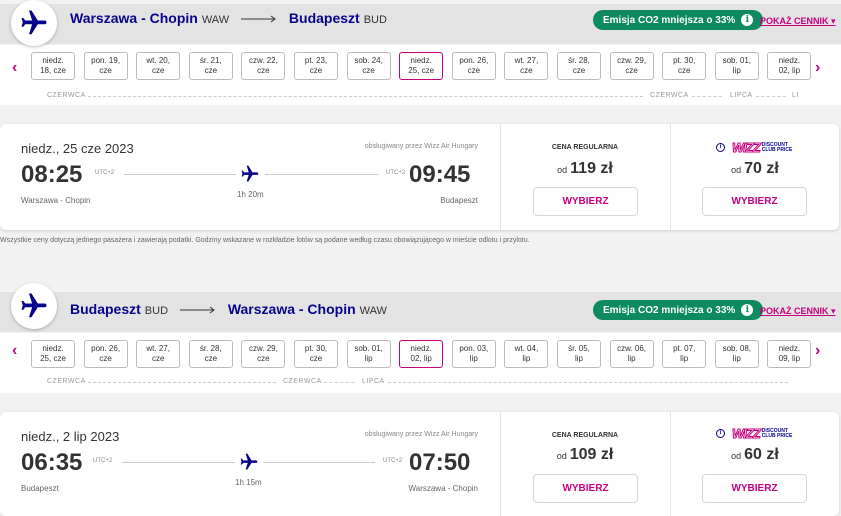 Image resolution: width=841 pixels, height=516 pixels. I want to click on airline-logo, so click(34, 23).